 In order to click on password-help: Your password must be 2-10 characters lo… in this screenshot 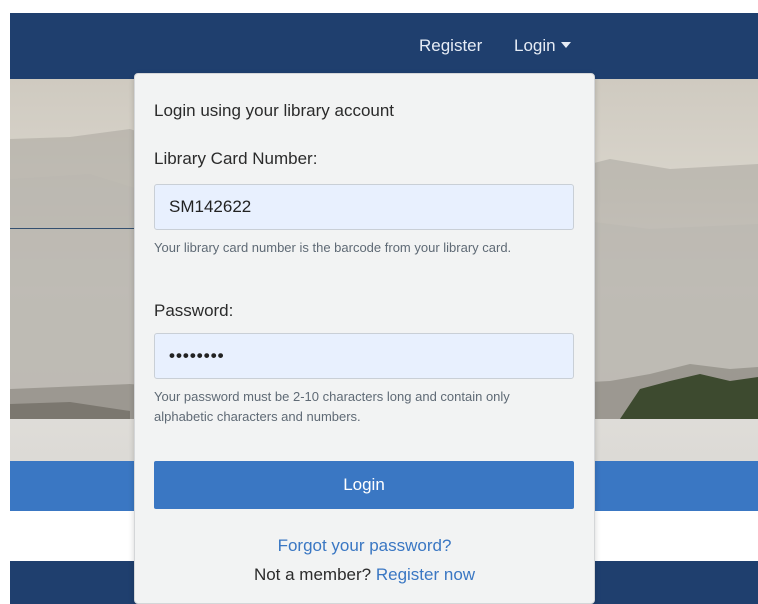, I will do `click(332, 406)`.